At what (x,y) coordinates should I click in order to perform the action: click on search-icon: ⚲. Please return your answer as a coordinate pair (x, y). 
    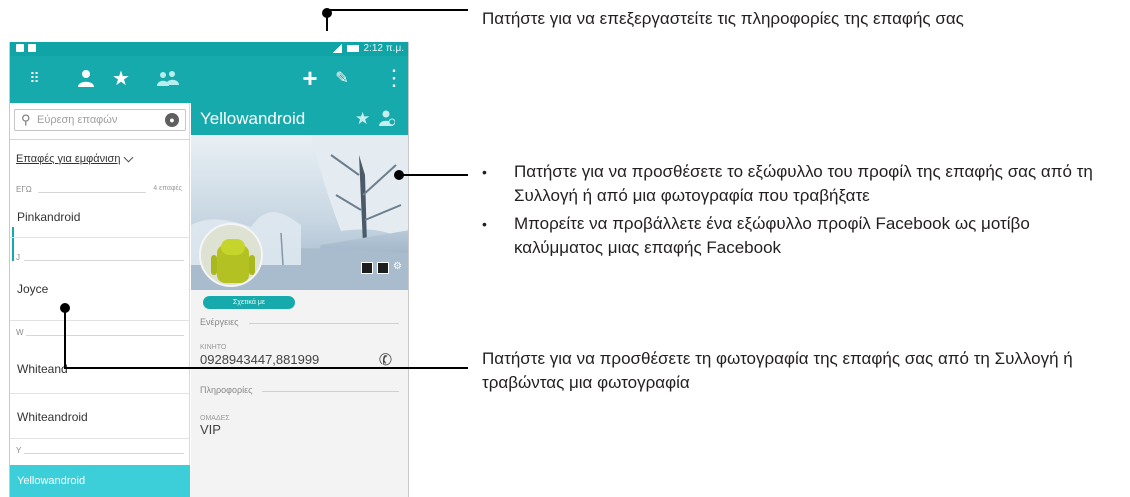
    Looking at the image, I should click on (26, 119).